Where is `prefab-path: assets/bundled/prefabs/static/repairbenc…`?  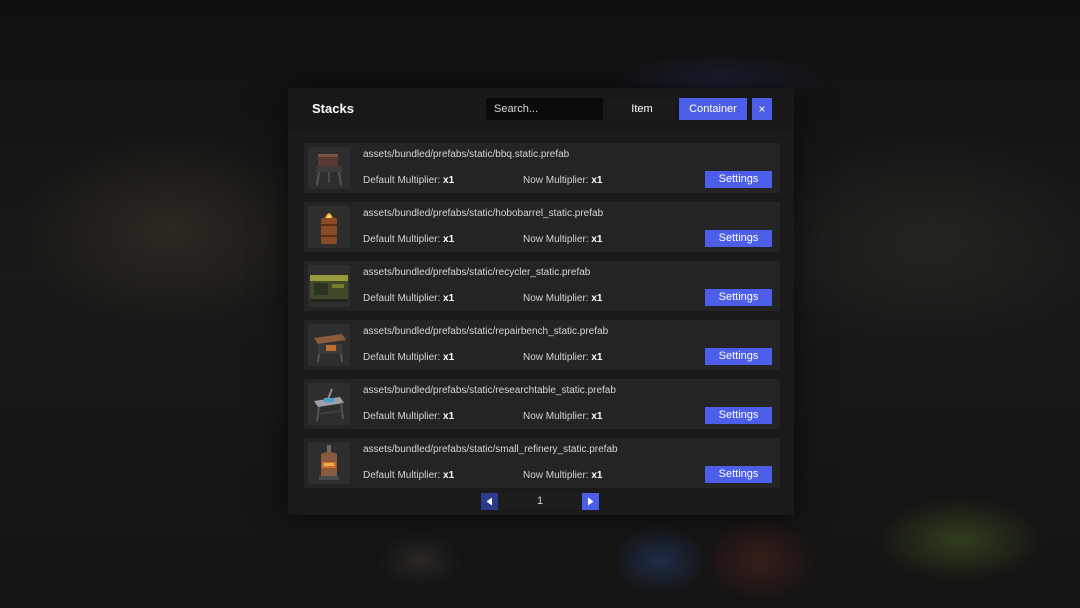
prefab-path: assets/bundled/prefabs/static/repairbenc… is located at coordinates (486, 331).